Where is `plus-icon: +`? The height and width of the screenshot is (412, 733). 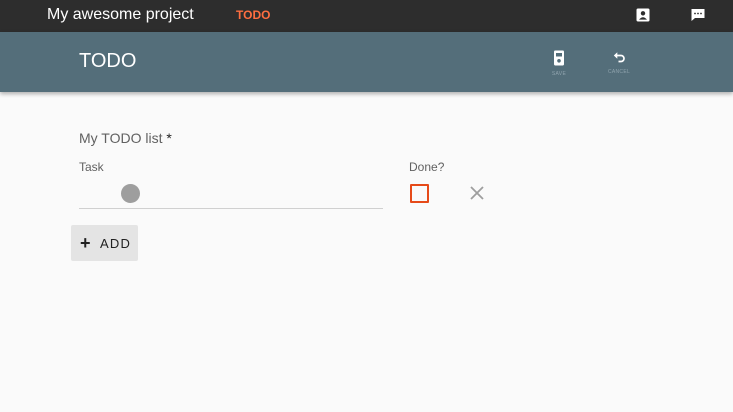 plus-icon: + is located at coordinates (85, 243).